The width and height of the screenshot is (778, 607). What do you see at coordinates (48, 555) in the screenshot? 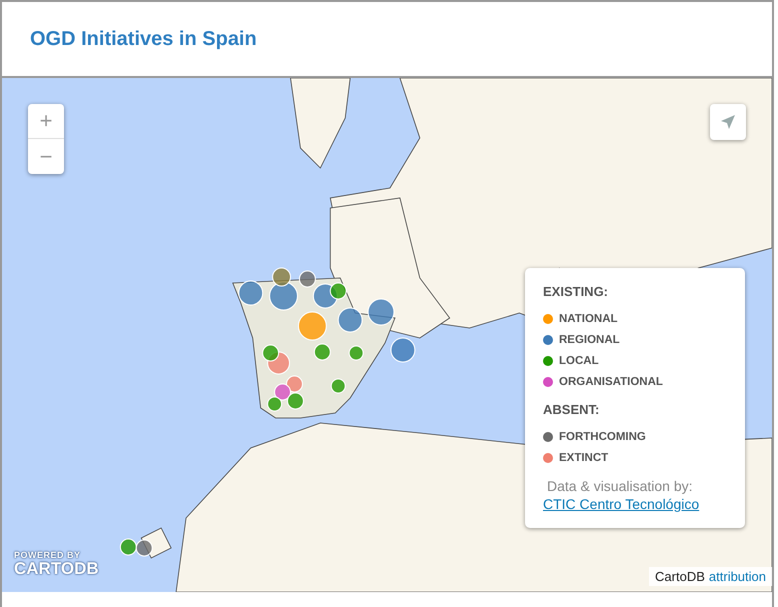
I see `logo-tagline: POWERED BY` at bounding box center [48, 555].